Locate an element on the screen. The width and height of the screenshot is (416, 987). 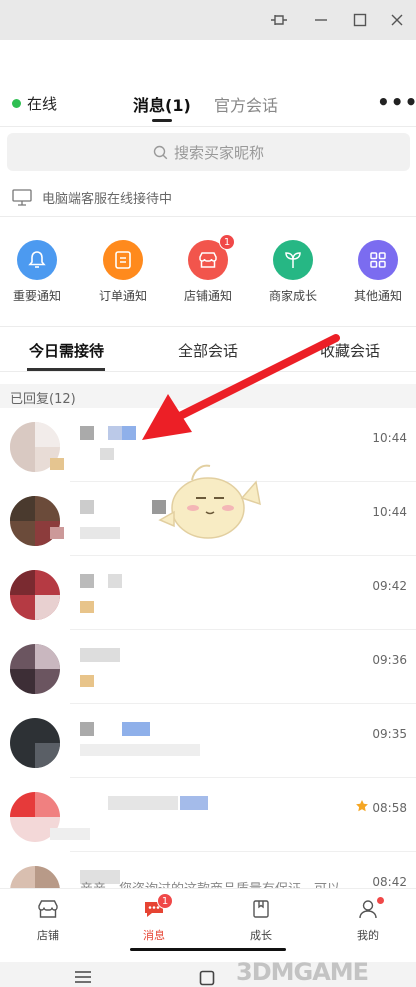
store-icon is located at coordinates (48, 909).